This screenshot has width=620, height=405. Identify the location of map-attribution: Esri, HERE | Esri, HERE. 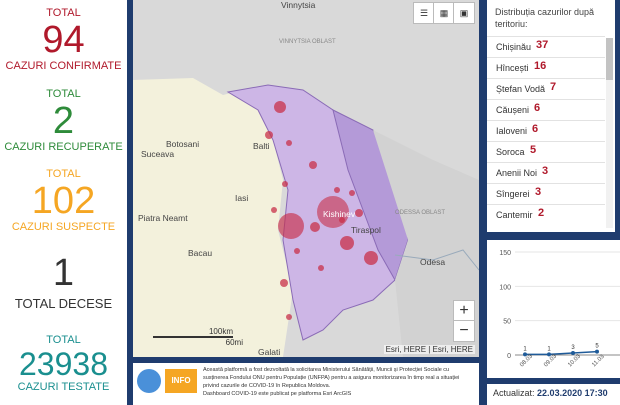
(429, 349).